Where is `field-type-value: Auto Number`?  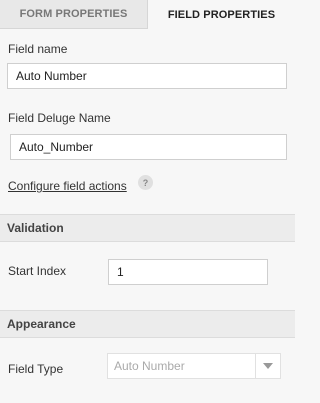 field-type-value: Auto Number is located at coordinates (149, 366).